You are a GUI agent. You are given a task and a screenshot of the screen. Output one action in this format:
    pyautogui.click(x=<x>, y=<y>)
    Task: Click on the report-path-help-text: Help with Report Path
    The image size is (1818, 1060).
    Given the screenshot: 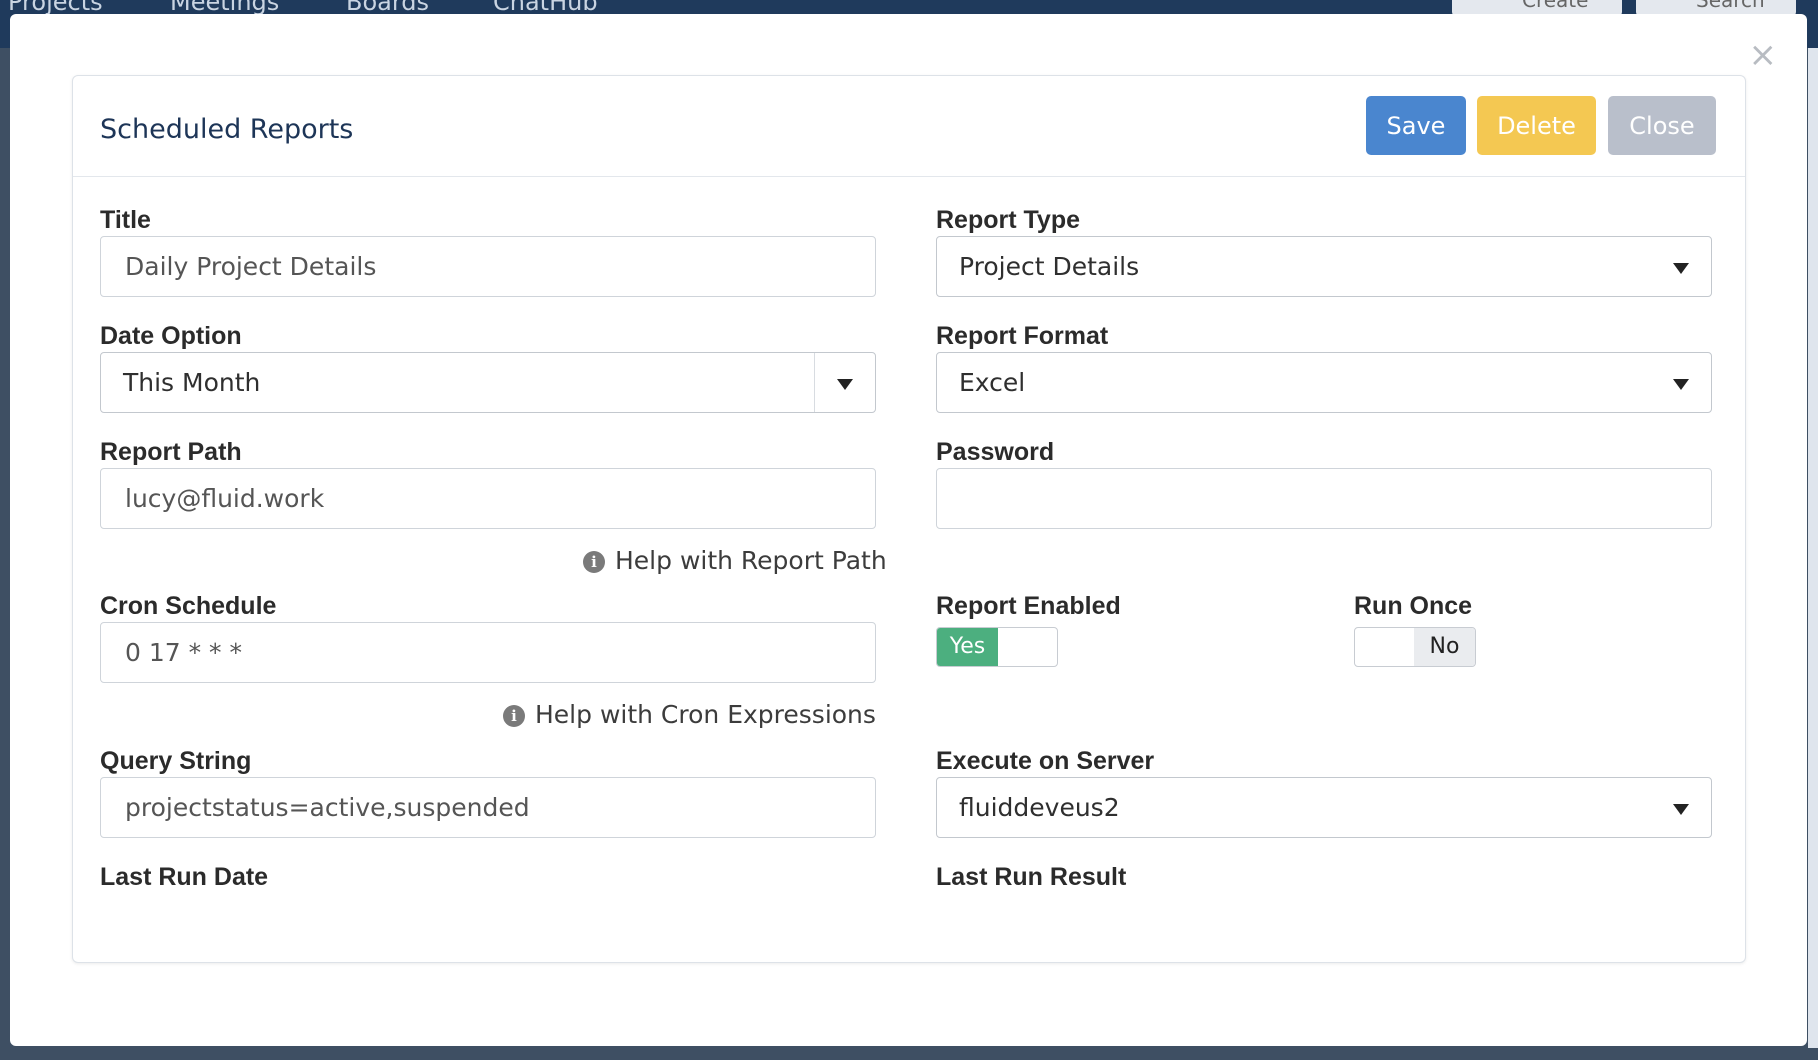 What is the action you would take?
    pyautogui.click(x=751, y=560)
    